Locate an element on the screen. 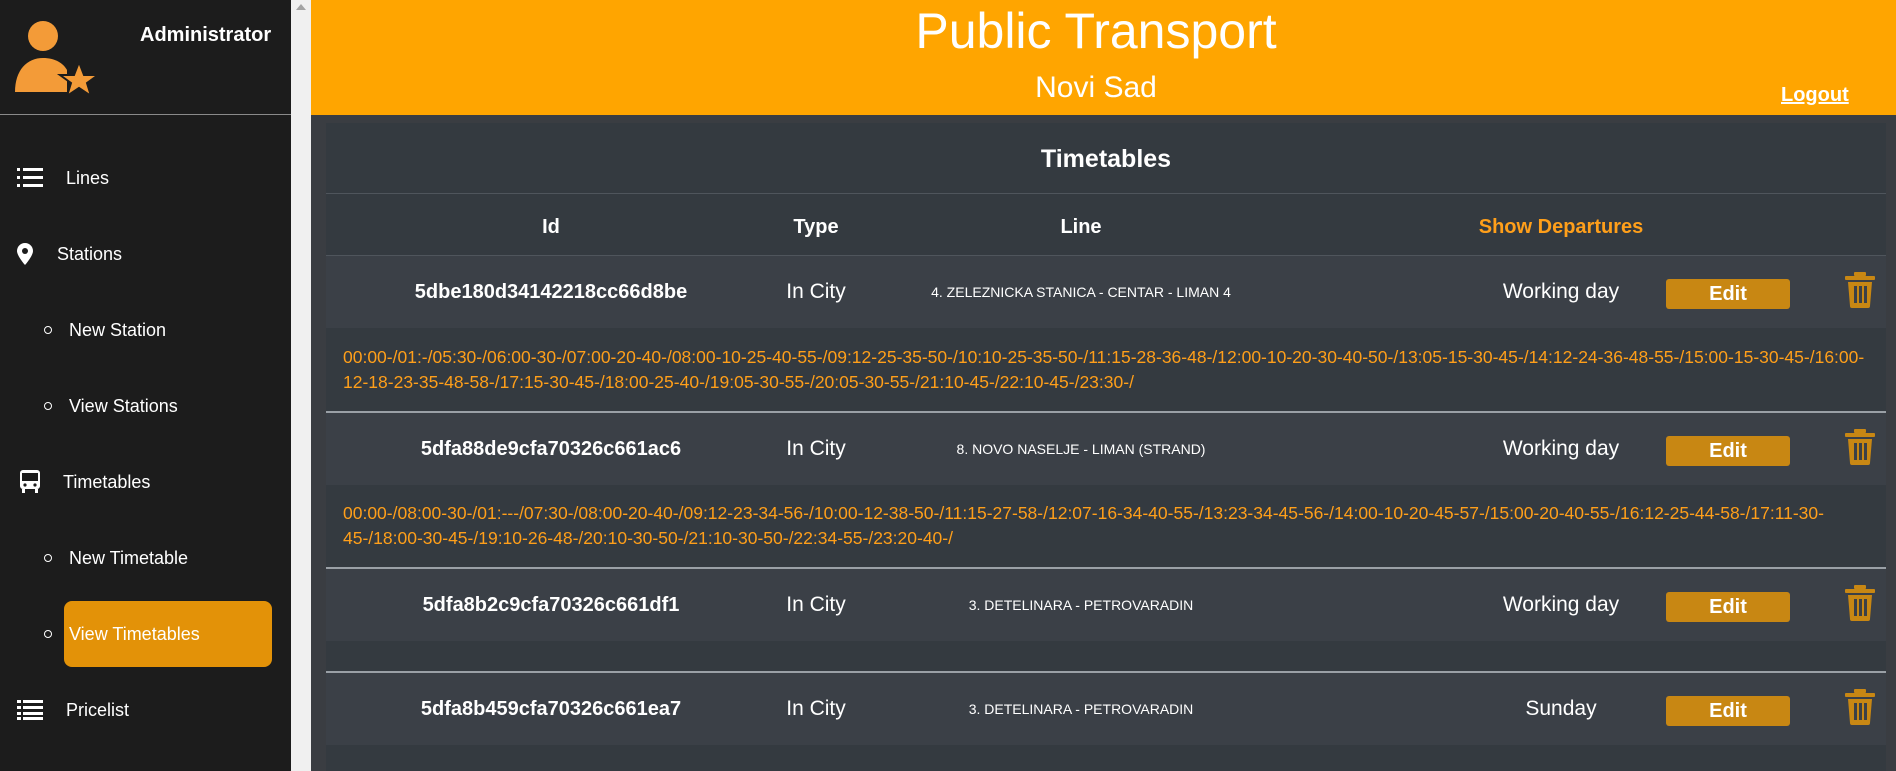 The width and height of the screenshot is (1896, 771). column-header-show-departures: Show Departures is located at coordinates (1561, 227).